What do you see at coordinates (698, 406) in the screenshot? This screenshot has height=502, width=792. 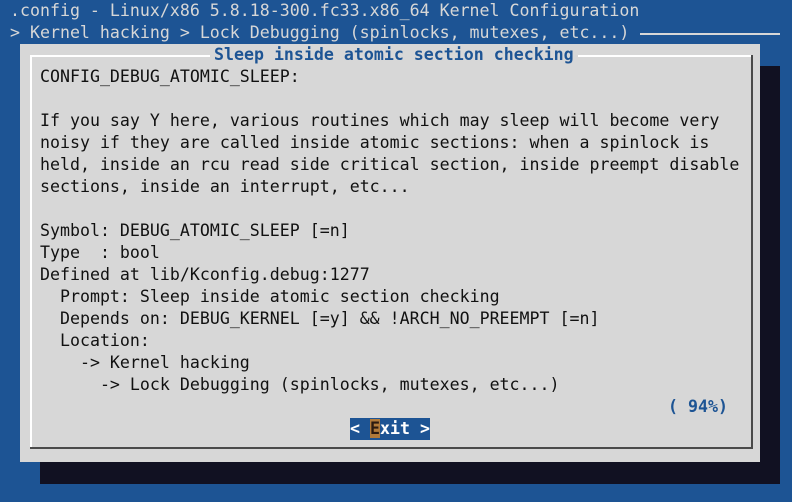 I see `scroll-percent-indicator: ( 94%)` at bounding box center [698, 406].